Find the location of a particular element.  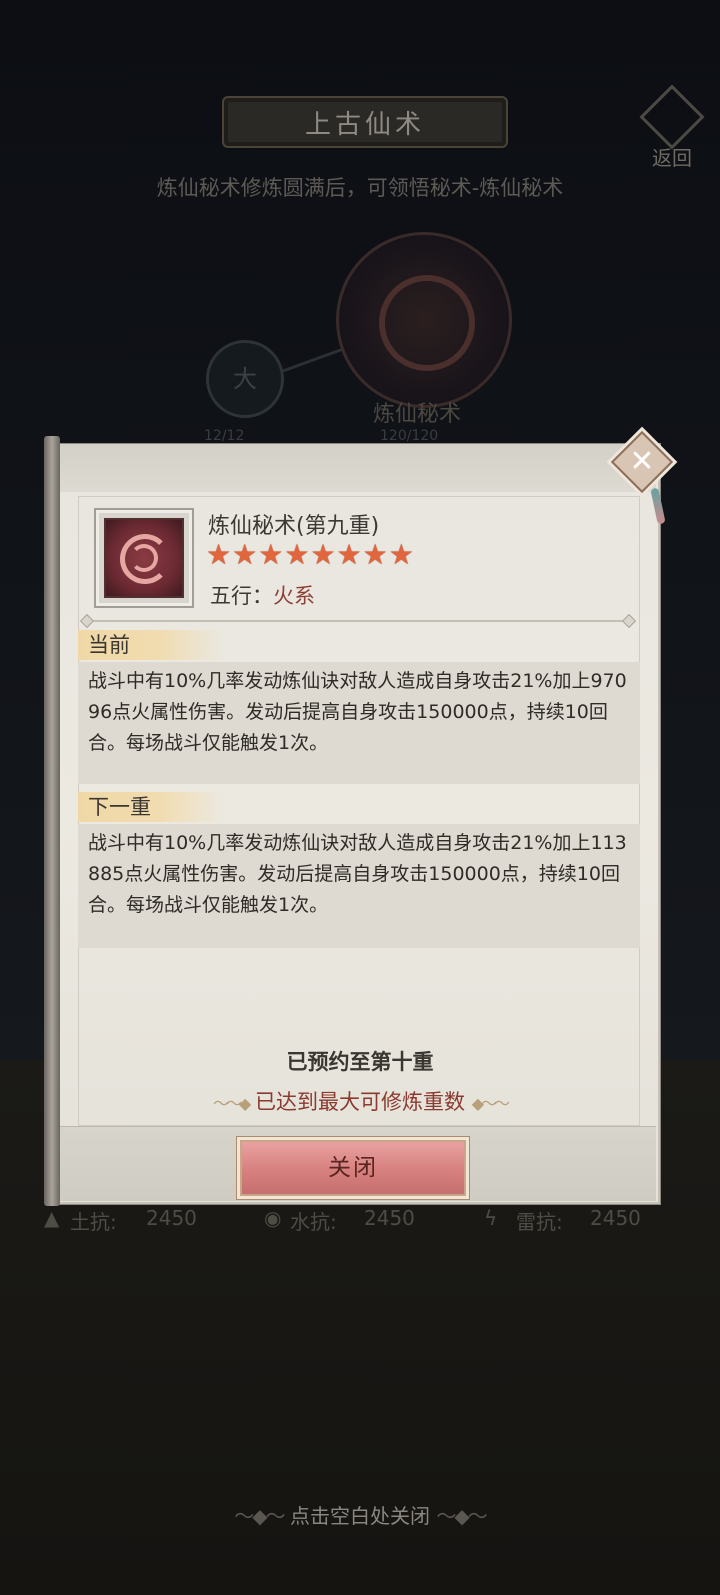

ornament-right-icon: ◆～～ is located at coordinates (490, 1103).